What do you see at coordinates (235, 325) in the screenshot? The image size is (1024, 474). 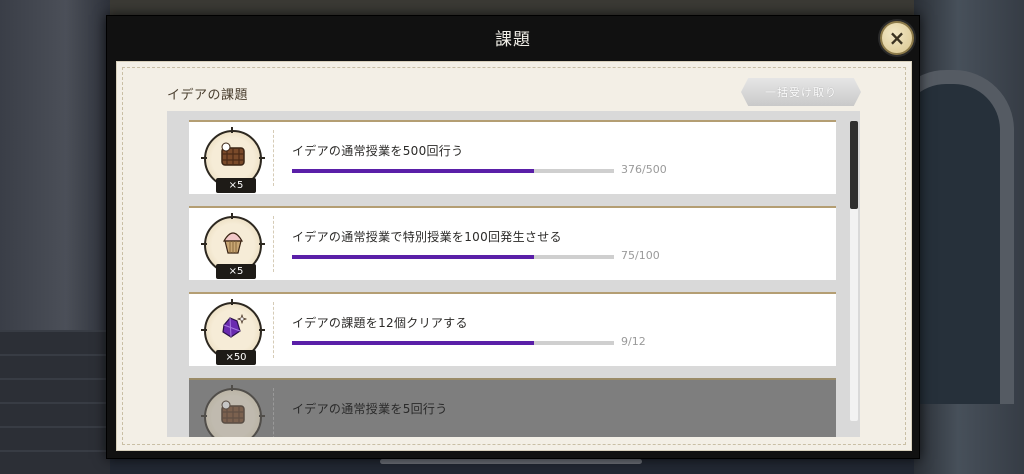 I see `gem-icon` at bounding box center [235, 325].